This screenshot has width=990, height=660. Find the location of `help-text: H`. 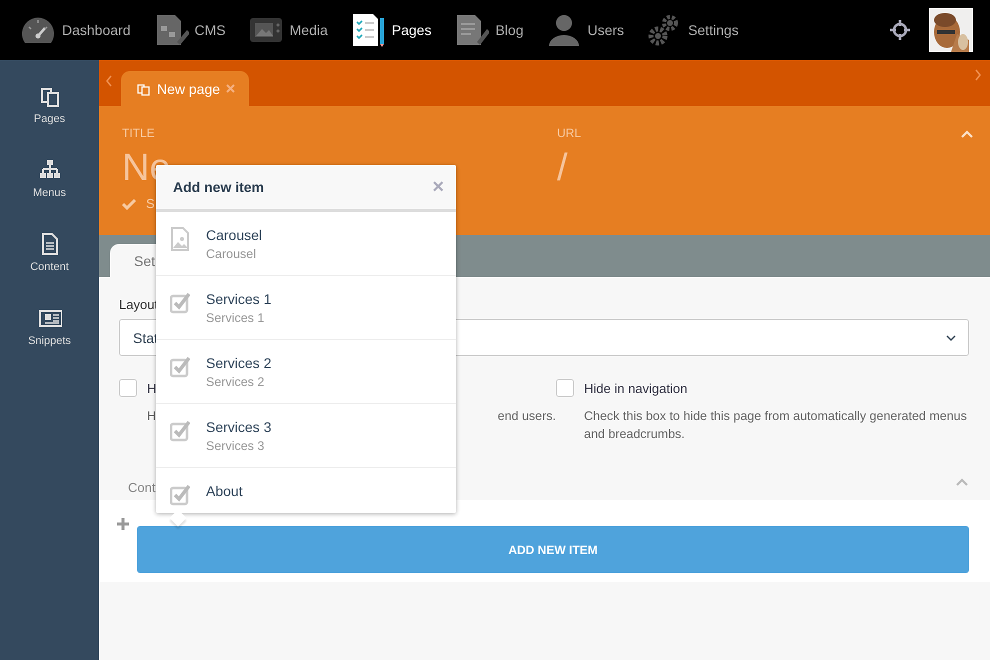

help-text: H is located at coordinates (151, 416).